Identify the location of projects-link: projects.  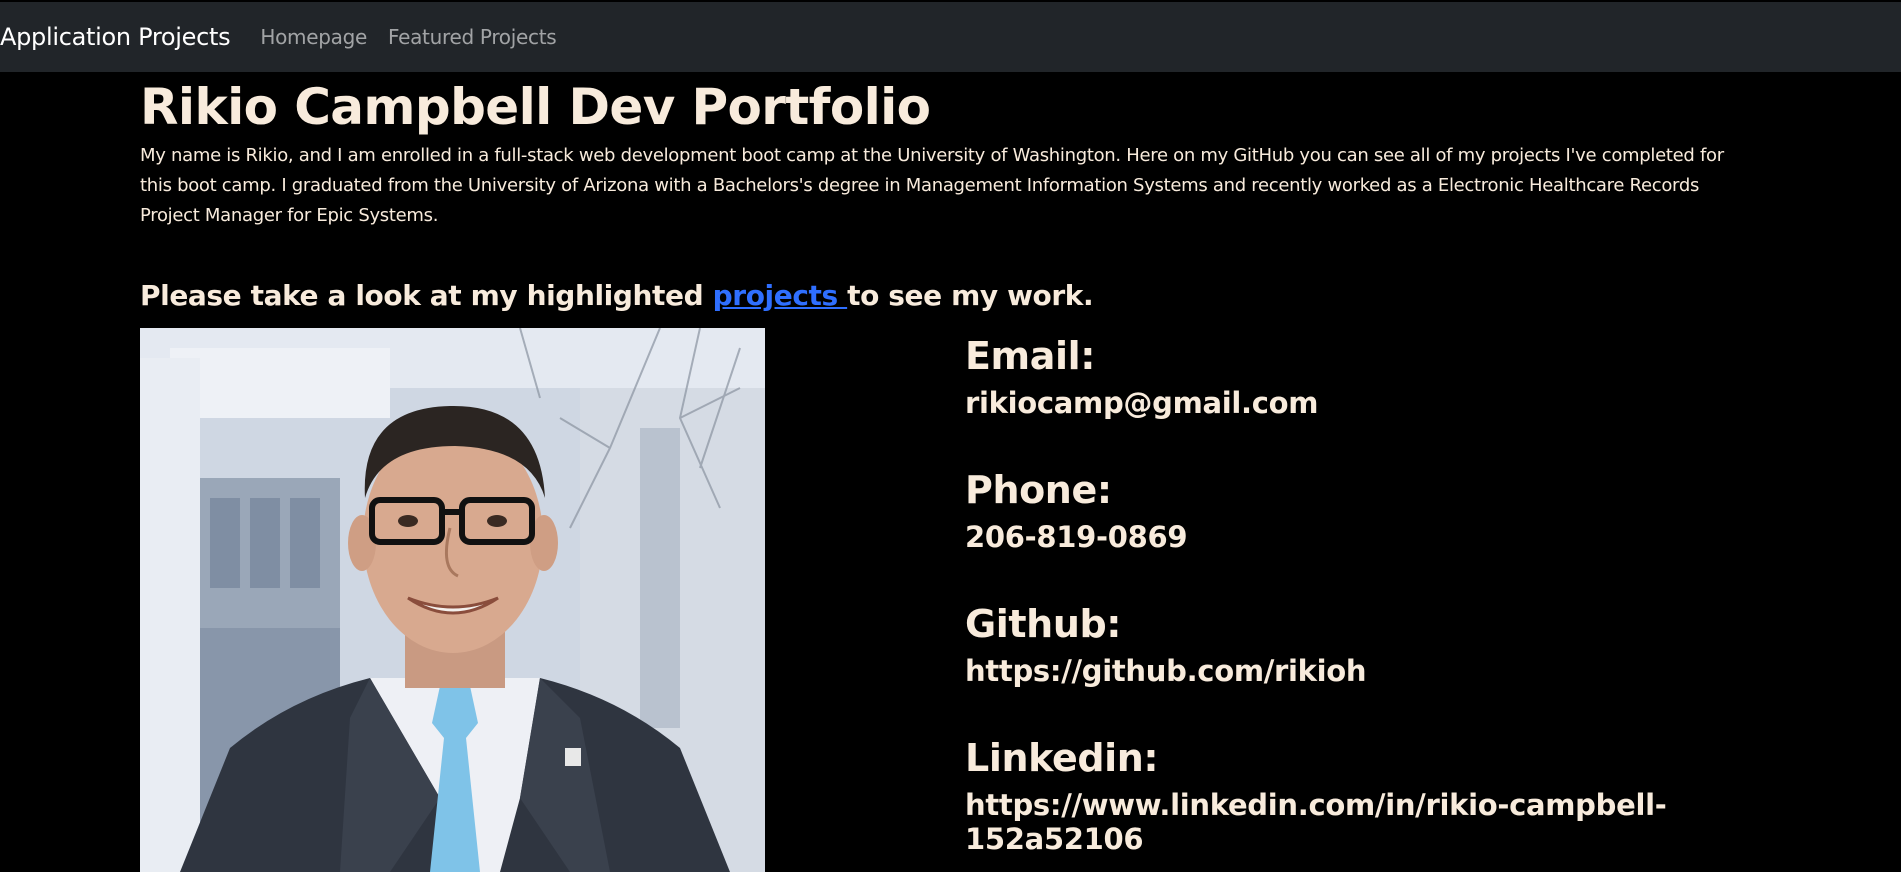
(780, 295).